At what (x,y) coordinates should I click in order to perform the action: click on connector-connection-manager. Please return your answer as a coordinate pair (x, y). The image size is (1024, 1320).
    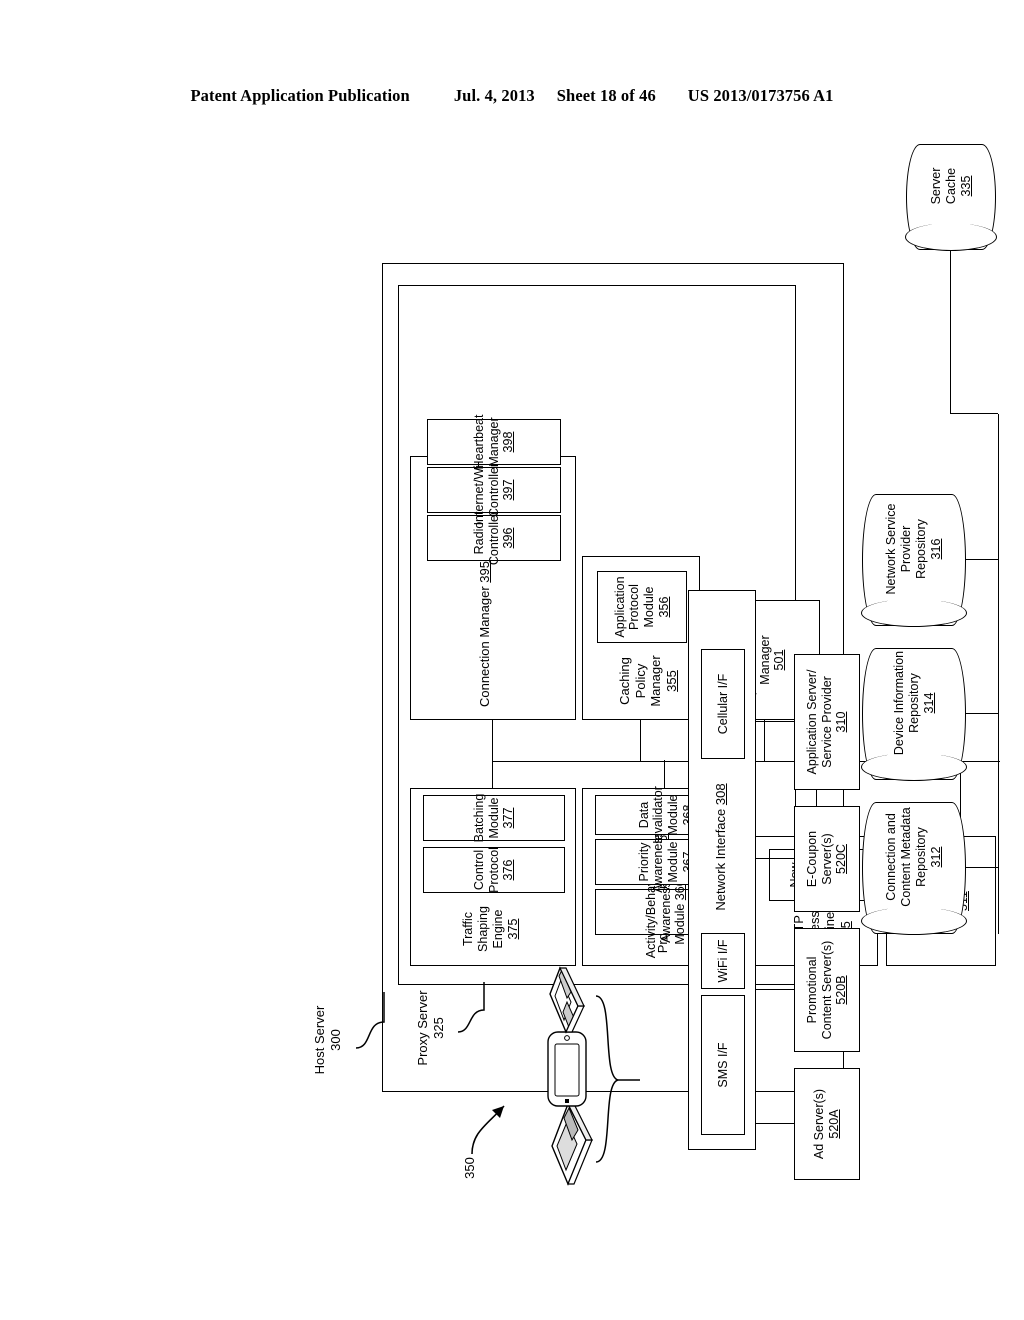
    Looking at the image, I should click on (493, 741).